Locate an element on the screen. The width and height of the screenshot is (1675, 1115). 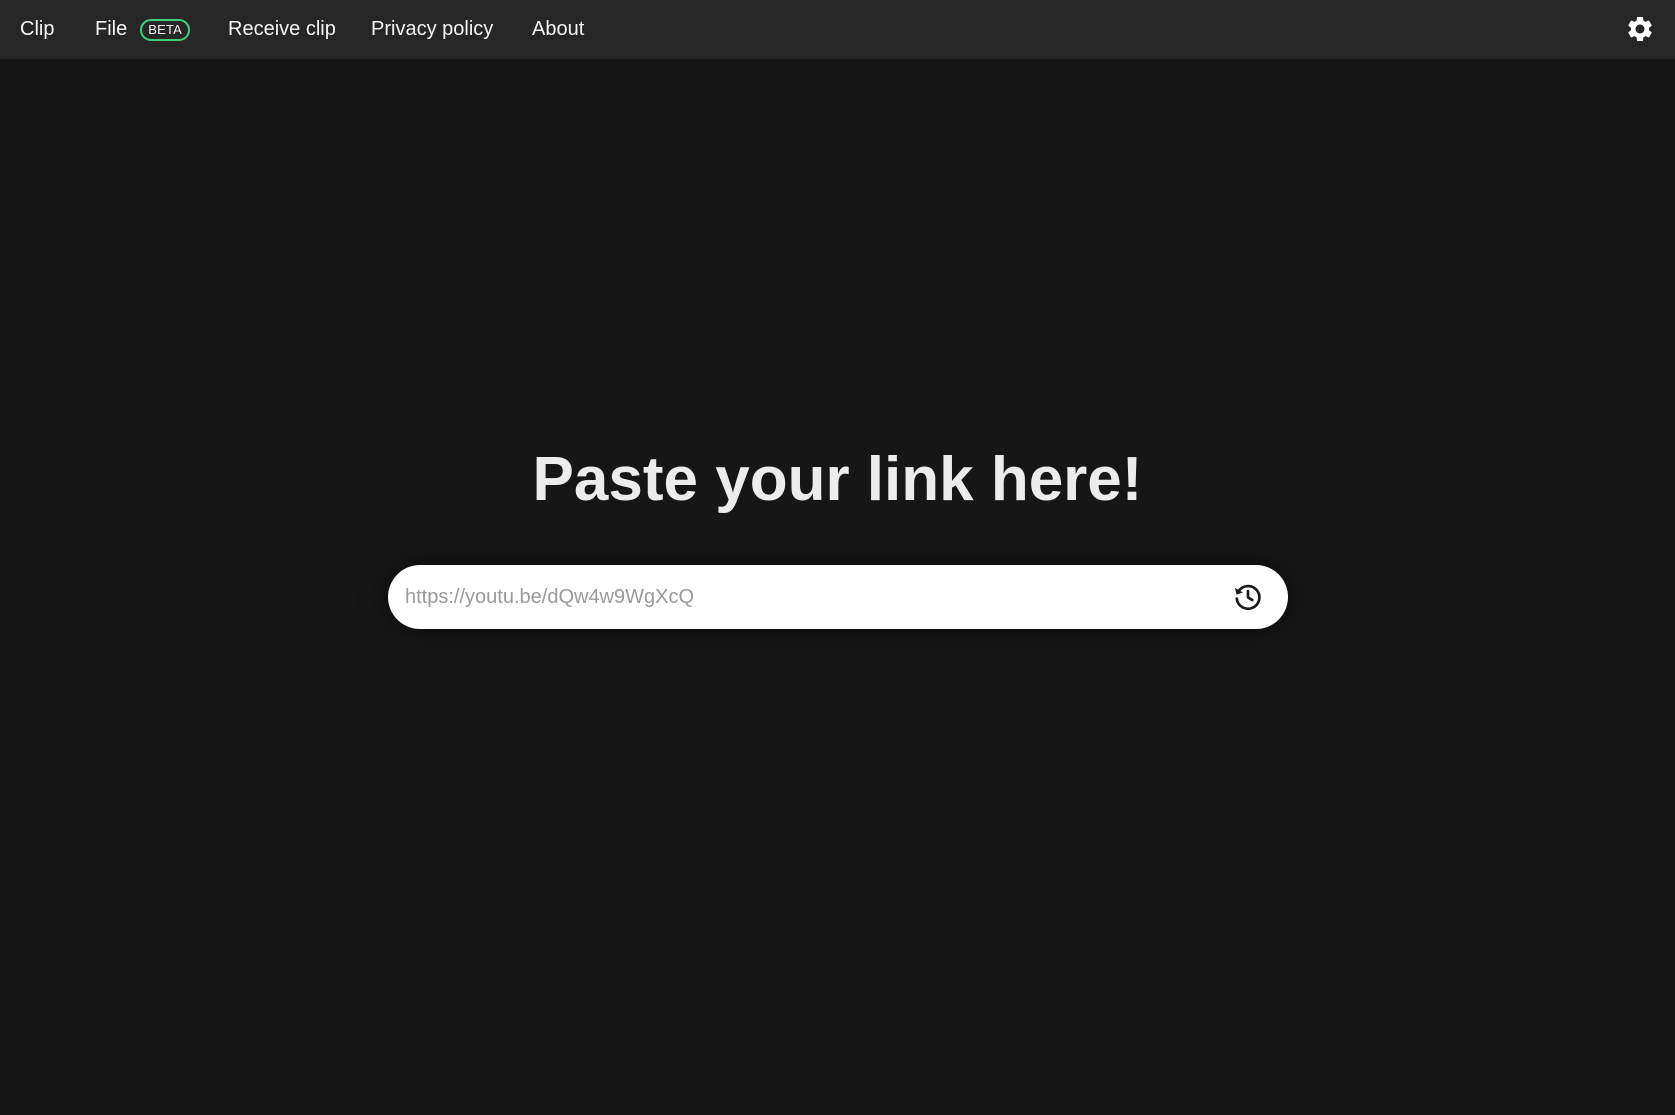
nav-about: About is located at coordinates (558, 29).